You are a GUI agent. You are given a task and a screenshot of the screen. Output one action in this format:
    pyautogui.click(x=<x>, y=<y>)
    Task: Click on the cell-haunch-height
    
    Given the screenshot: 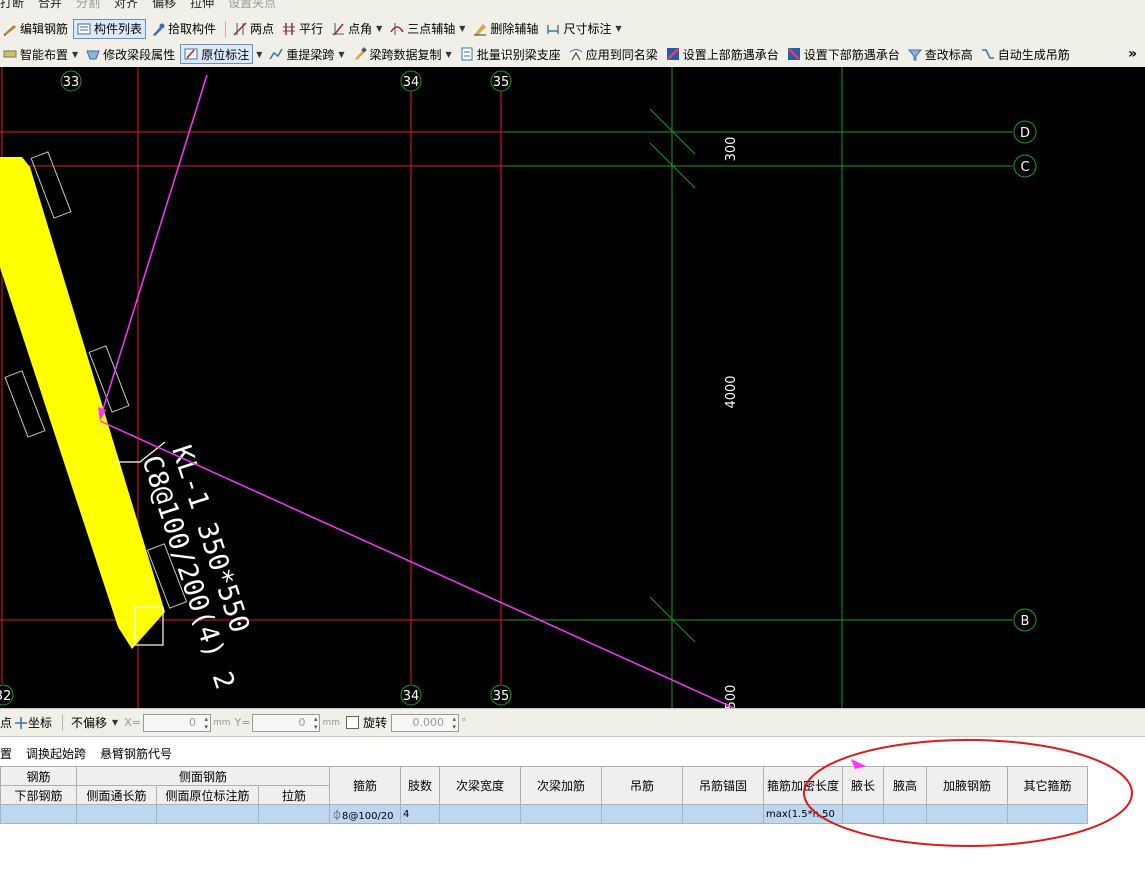 What is the action you would take?
    pyautogui.click(x=905, y=814)
    